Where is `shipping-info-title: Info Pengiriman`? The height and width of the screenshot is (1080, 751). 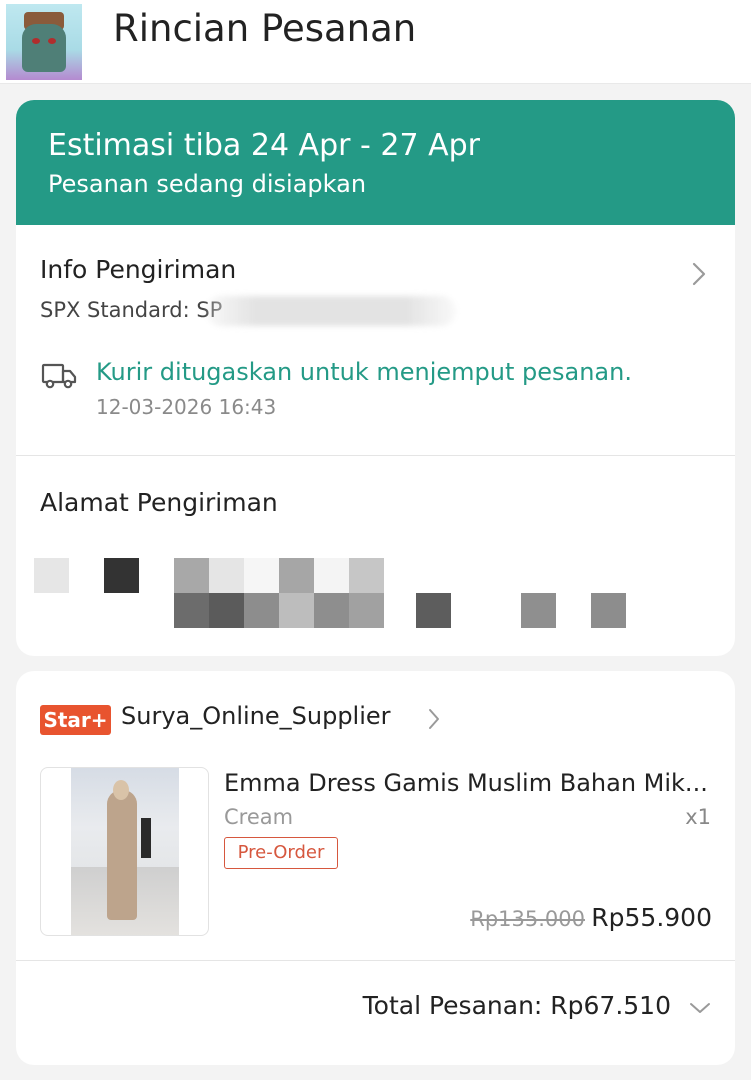 shipping-info-title: Info Pengiriman is located at coordinates (138, 269).